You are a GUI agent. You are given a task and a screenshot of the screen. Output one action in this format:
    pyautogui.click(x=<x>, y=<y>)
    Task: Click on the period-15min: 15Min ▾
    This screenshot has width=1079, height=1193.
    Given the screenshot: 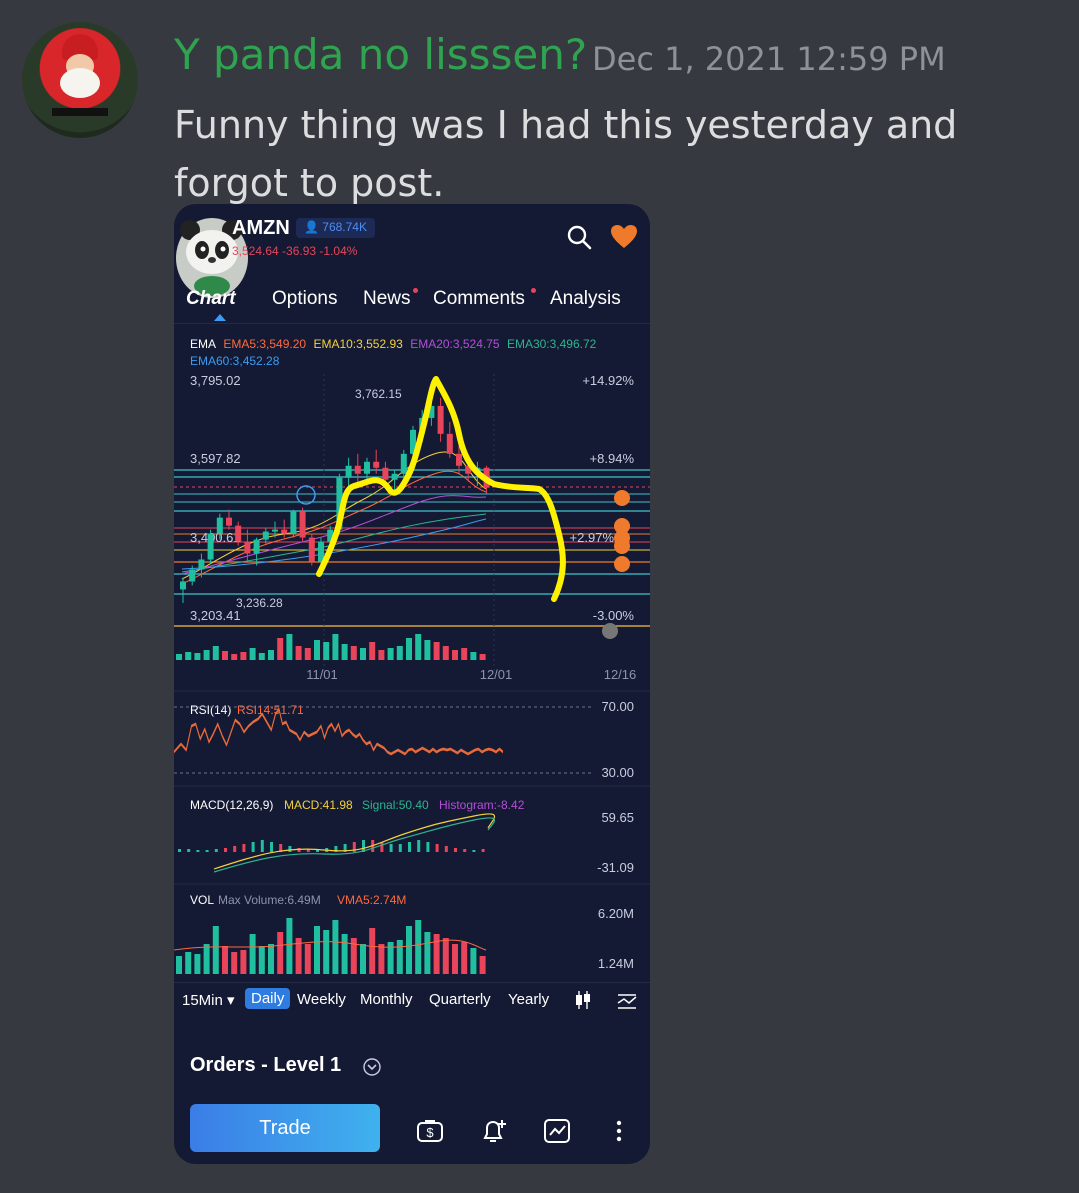 What is the action you would take?
    pyautogui.click(x=208, y=1000)
    